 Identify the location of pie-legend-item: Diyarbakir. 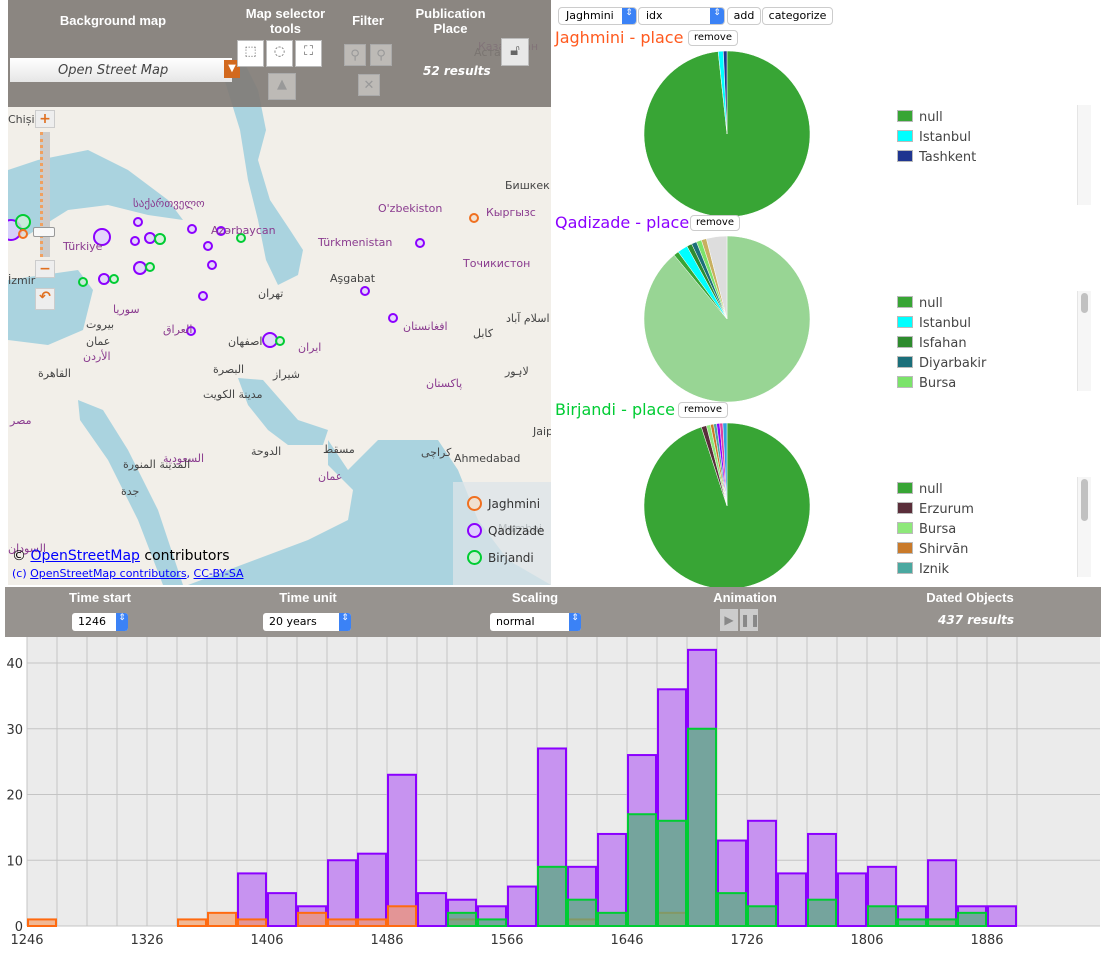
(941, 366).